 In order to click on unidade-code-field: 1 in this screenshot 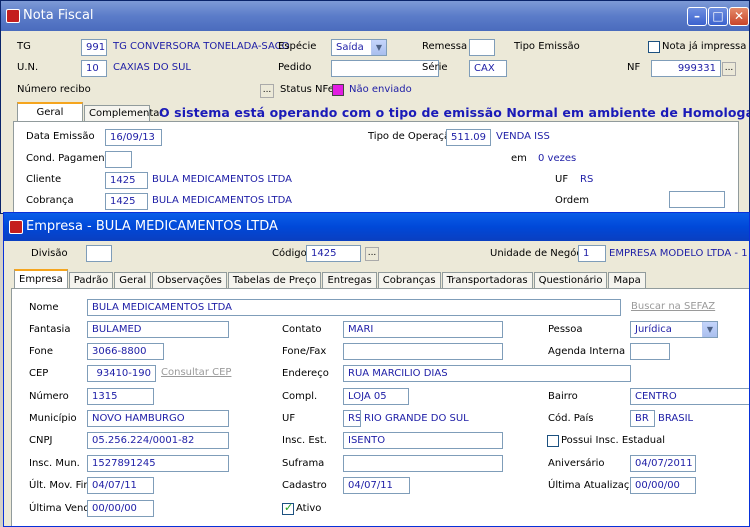, I will do `click(592, 253)`.